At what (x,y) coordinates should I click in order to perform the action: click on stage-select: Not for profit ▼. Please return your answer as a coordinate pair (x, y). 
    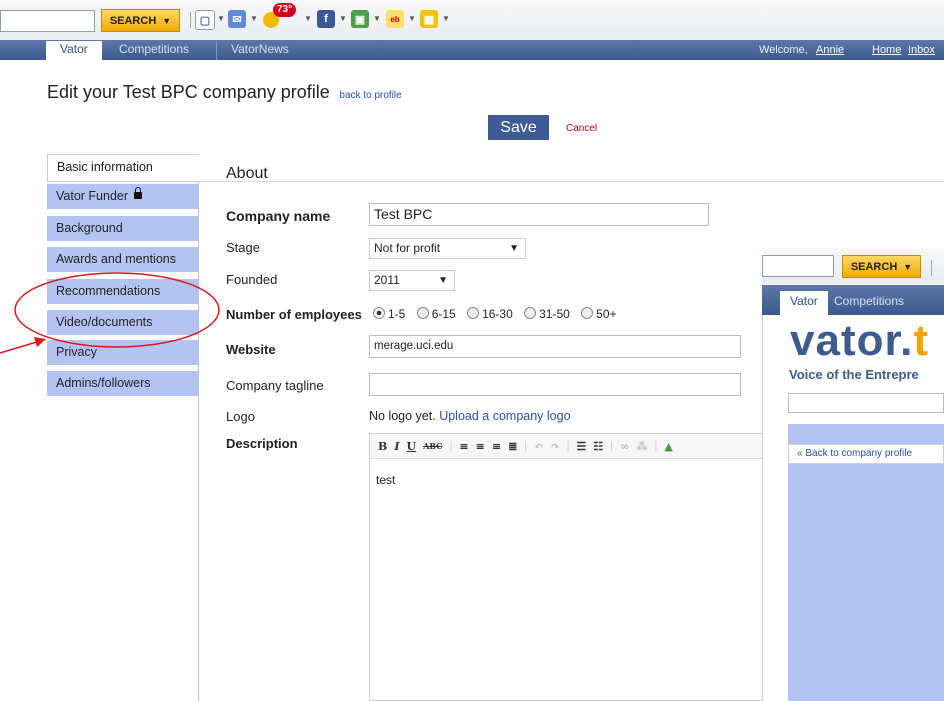
    Looking at the image, I should click on (447, 248).